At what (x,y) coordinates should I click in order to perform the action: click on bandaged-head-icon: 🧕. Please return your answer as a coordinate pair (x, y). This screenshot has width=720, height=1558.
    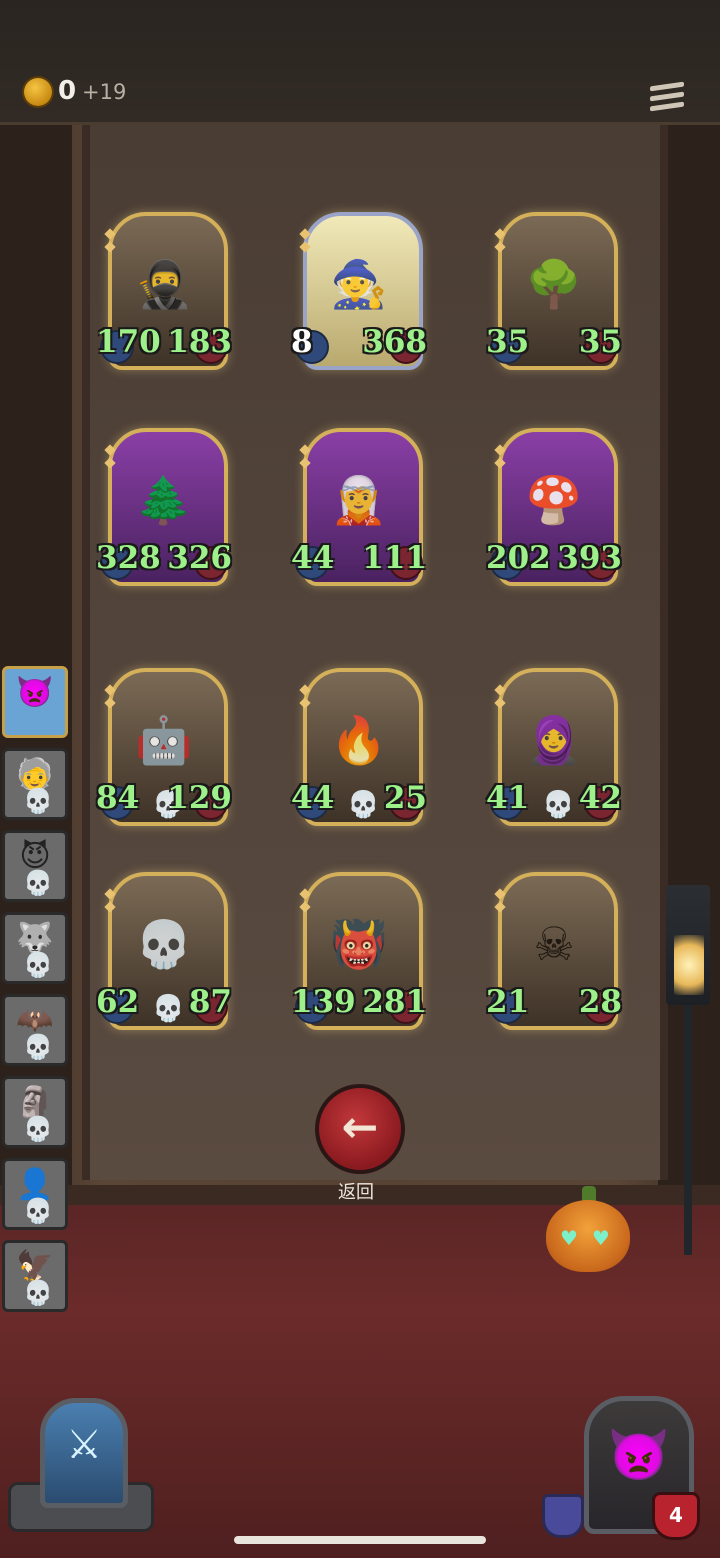
    Looking at the image, I should click on (554, 740).